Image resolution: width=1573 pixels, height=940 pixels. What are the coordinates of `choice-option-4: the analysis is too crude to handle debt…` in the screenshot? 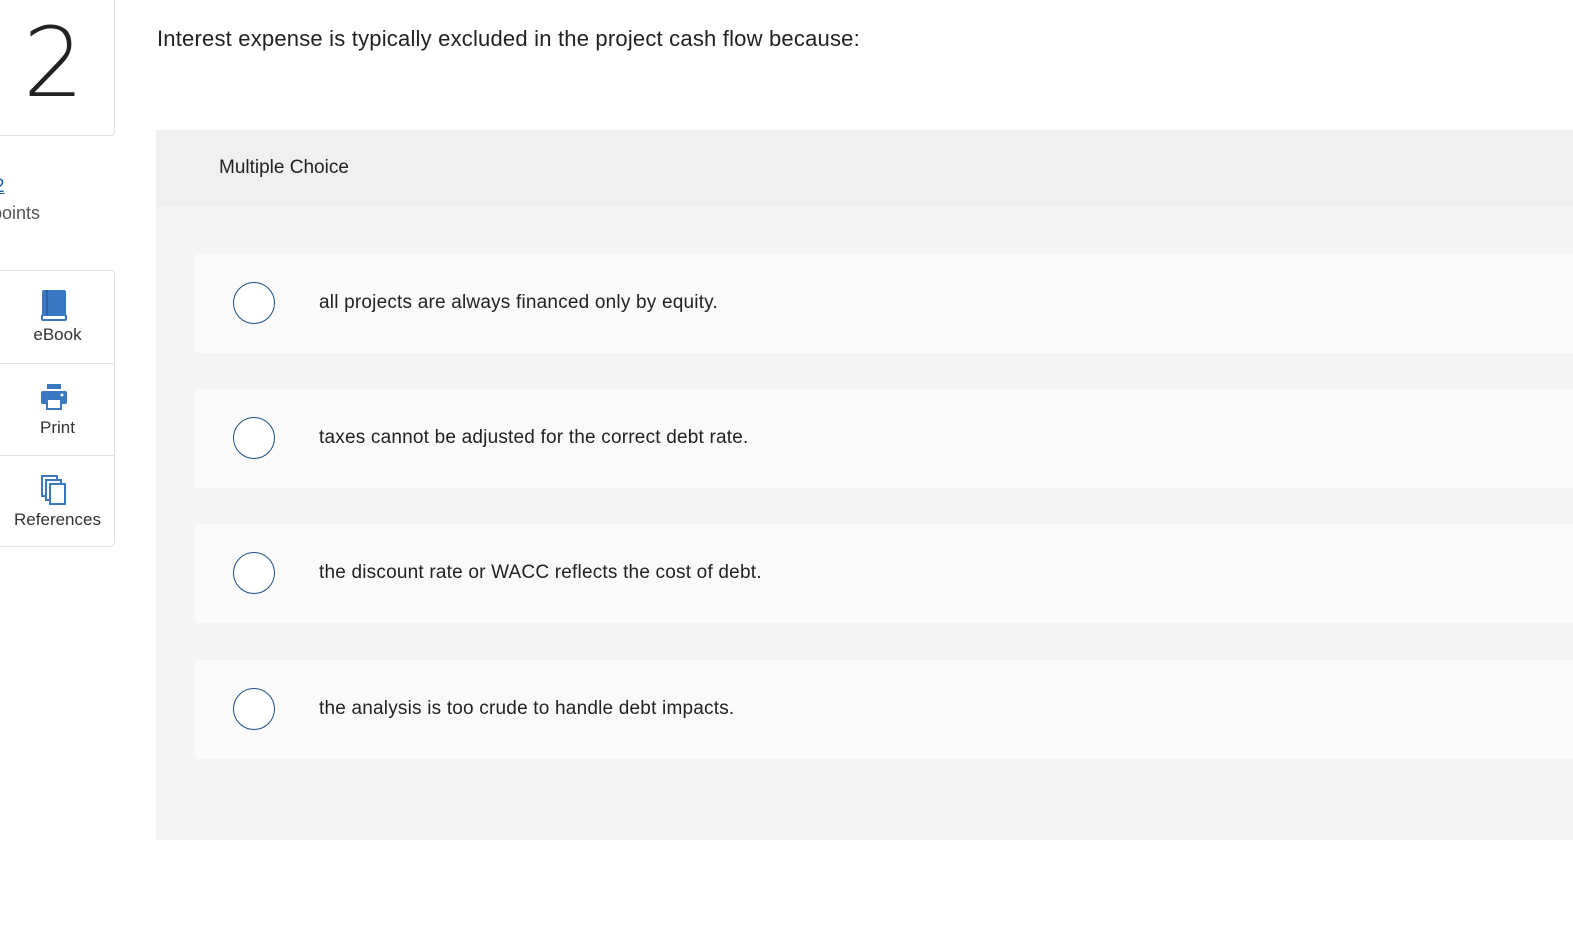 It's located at (884, 709).